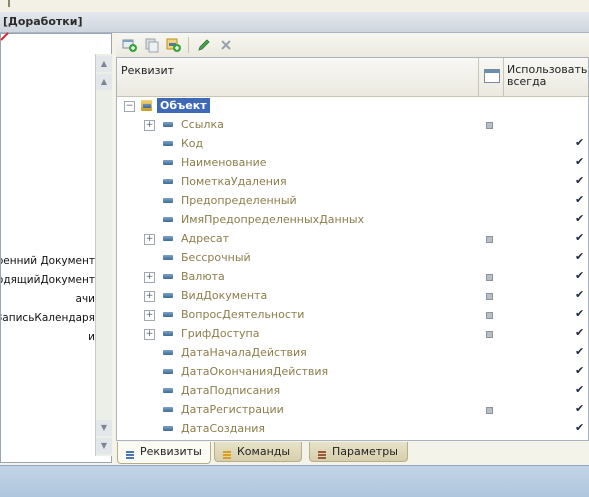  Describe the element at coordinates (205, 238) in the screenshot. I see `attribute-label: Адресат` at that location.